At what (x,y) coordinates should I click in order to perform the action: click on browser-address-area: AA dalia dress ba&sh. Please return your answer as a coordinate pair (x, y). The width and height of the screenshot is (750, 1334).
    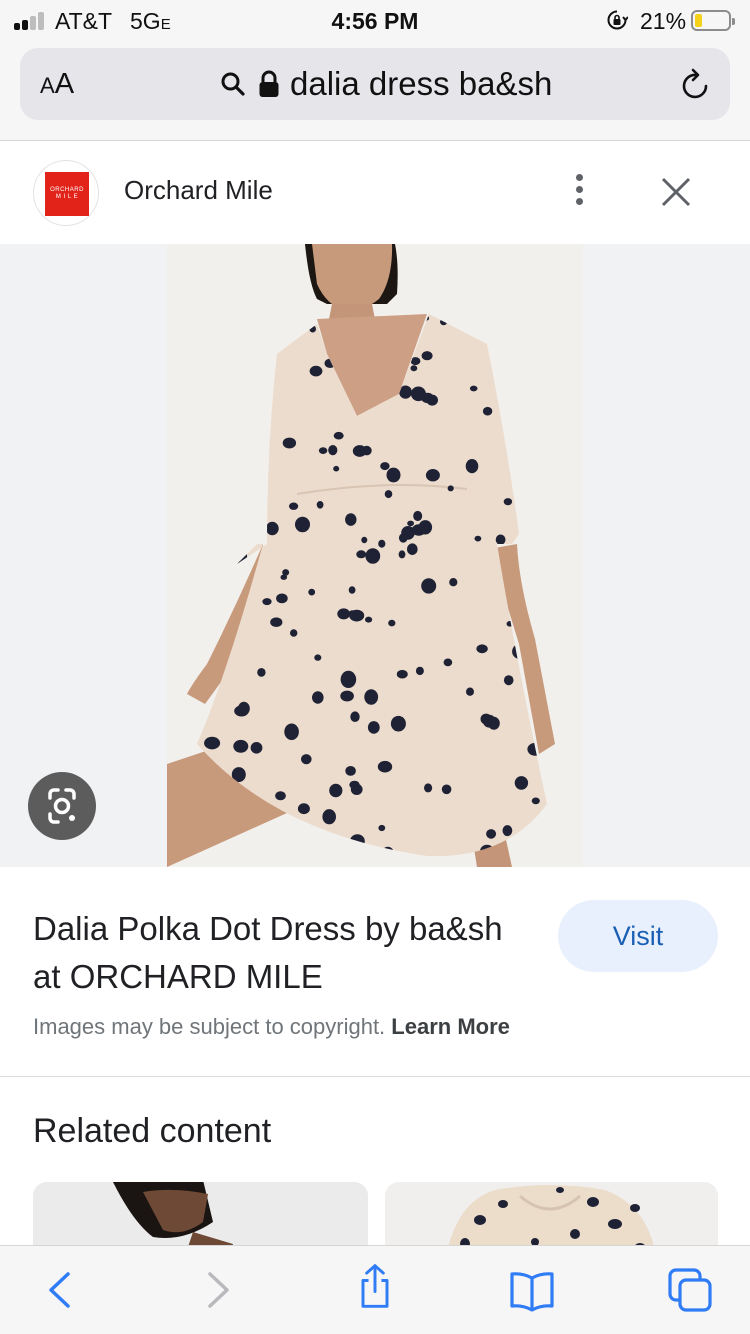
    Looking at the image, I should click on (375, 92).